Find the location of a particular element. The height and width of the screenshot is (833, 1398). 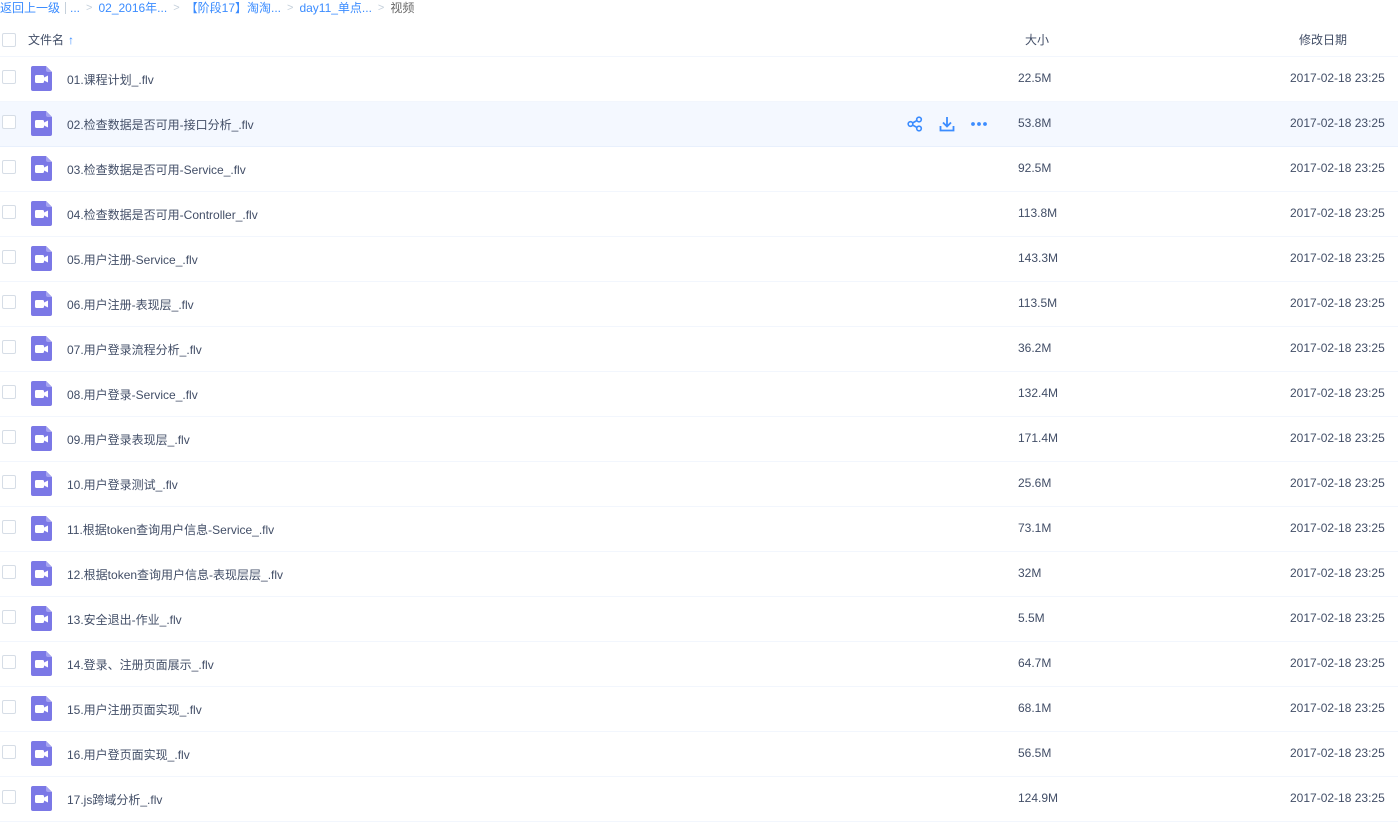

file-row: 09.用户登录表现层_.flv 171.4M 2017-02-18 23:25 is located at coordinates (699, 439).